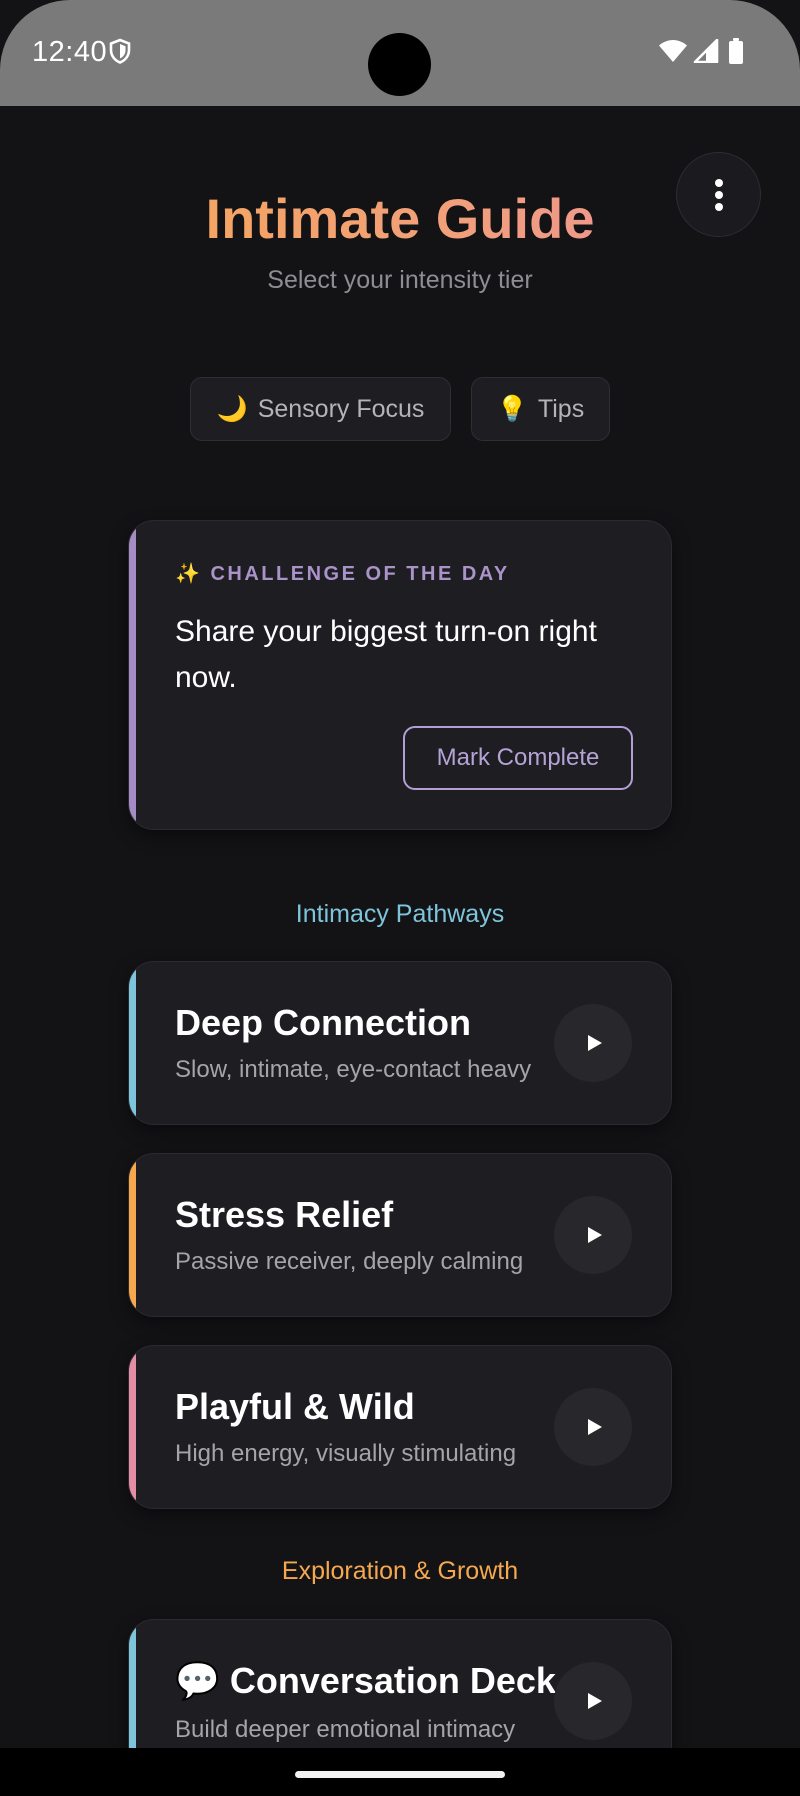 The width and height of the screenshot is (800, 1796). I want to click on sensory-focus-label: Sensory Focus, so click(341, 408).